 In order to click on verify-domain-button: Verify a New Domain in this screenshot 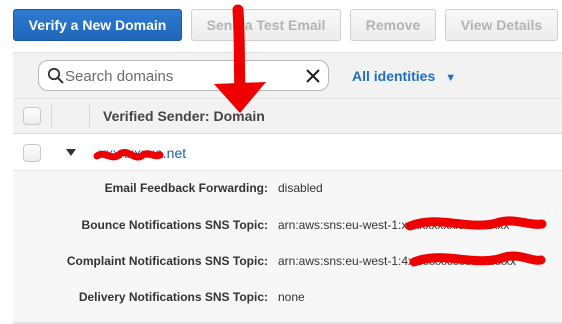, I will do `click(97, 25)`.